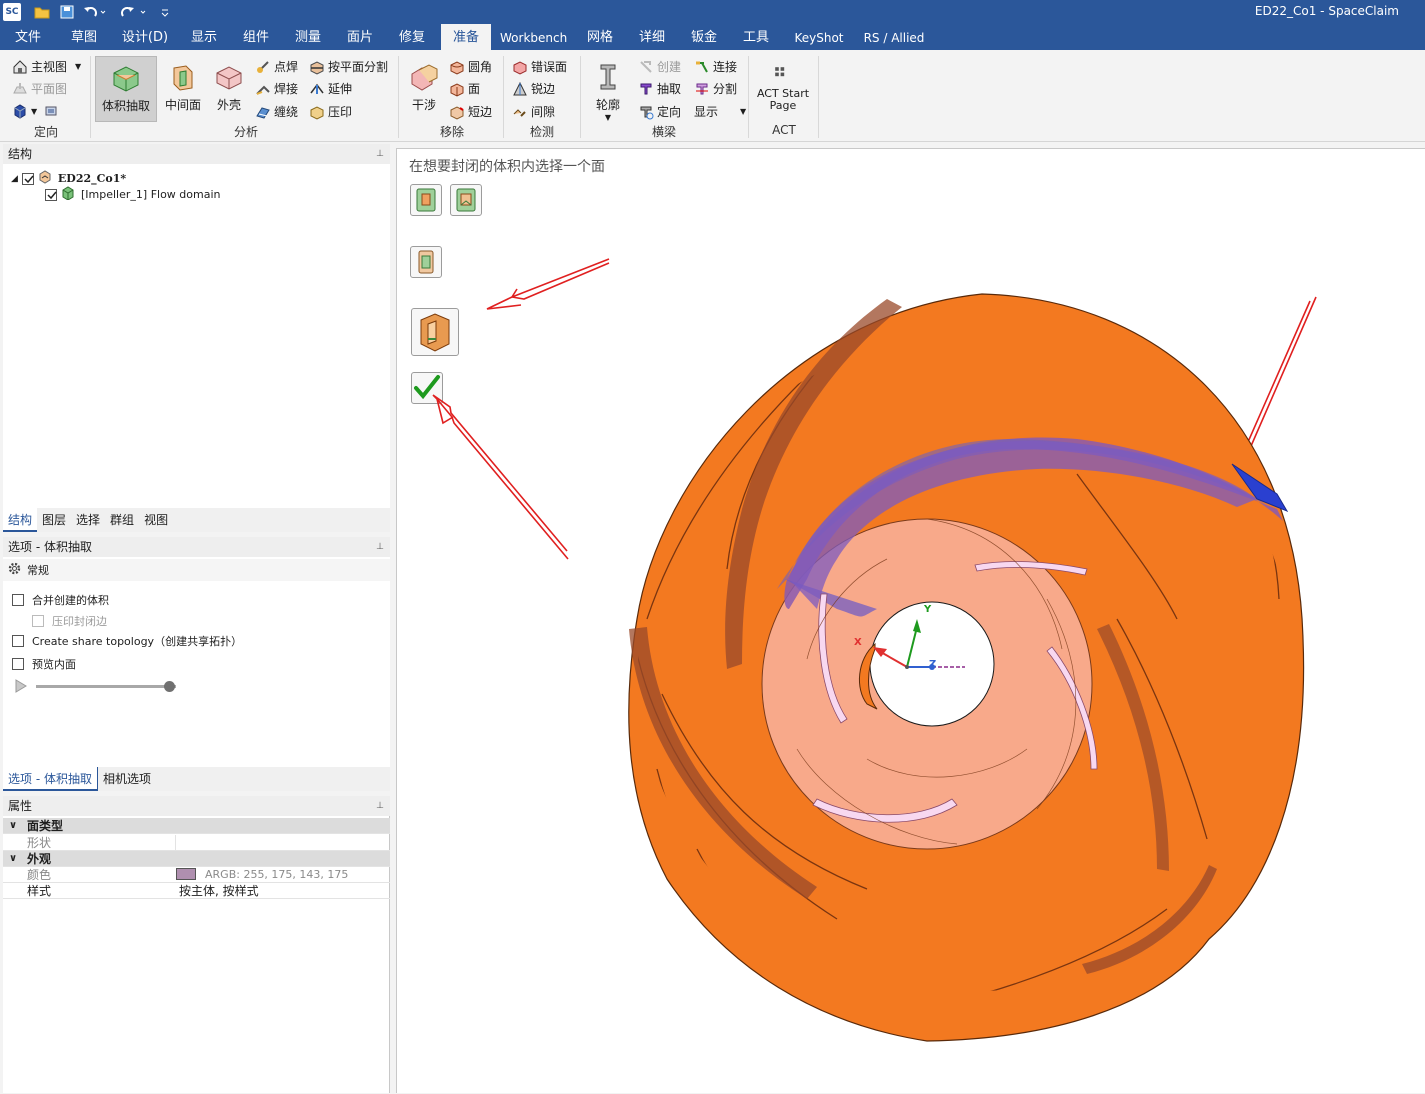 This screenshot has height=1094, width=1425. I want to click on split-by-plane-button: 按平面分割, so click(348, 66).